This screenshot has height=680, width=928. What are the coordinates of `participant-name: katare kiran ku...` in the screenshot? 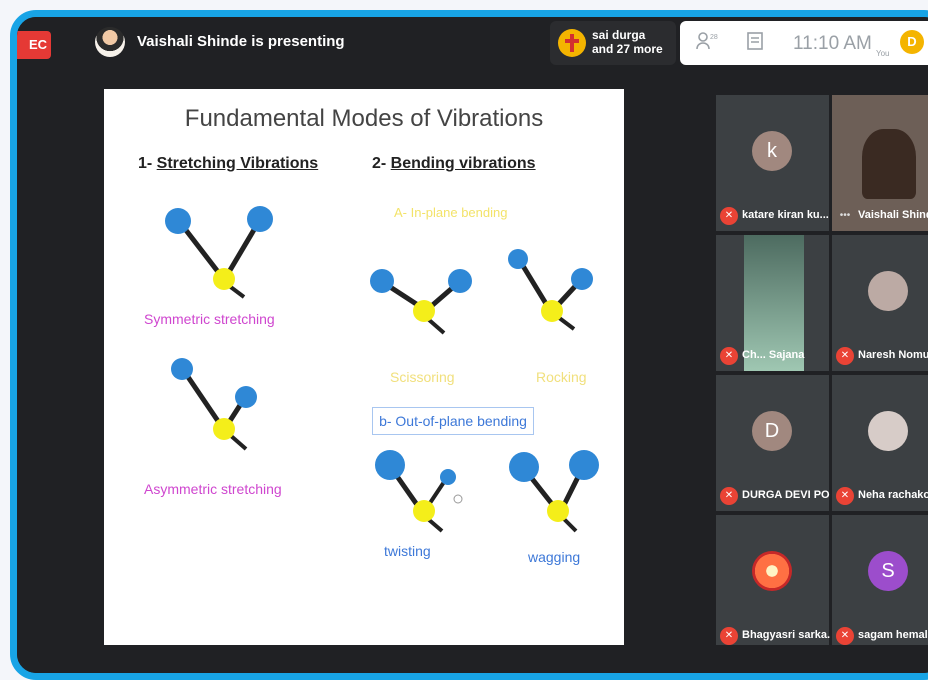 It's located at (785, 215).